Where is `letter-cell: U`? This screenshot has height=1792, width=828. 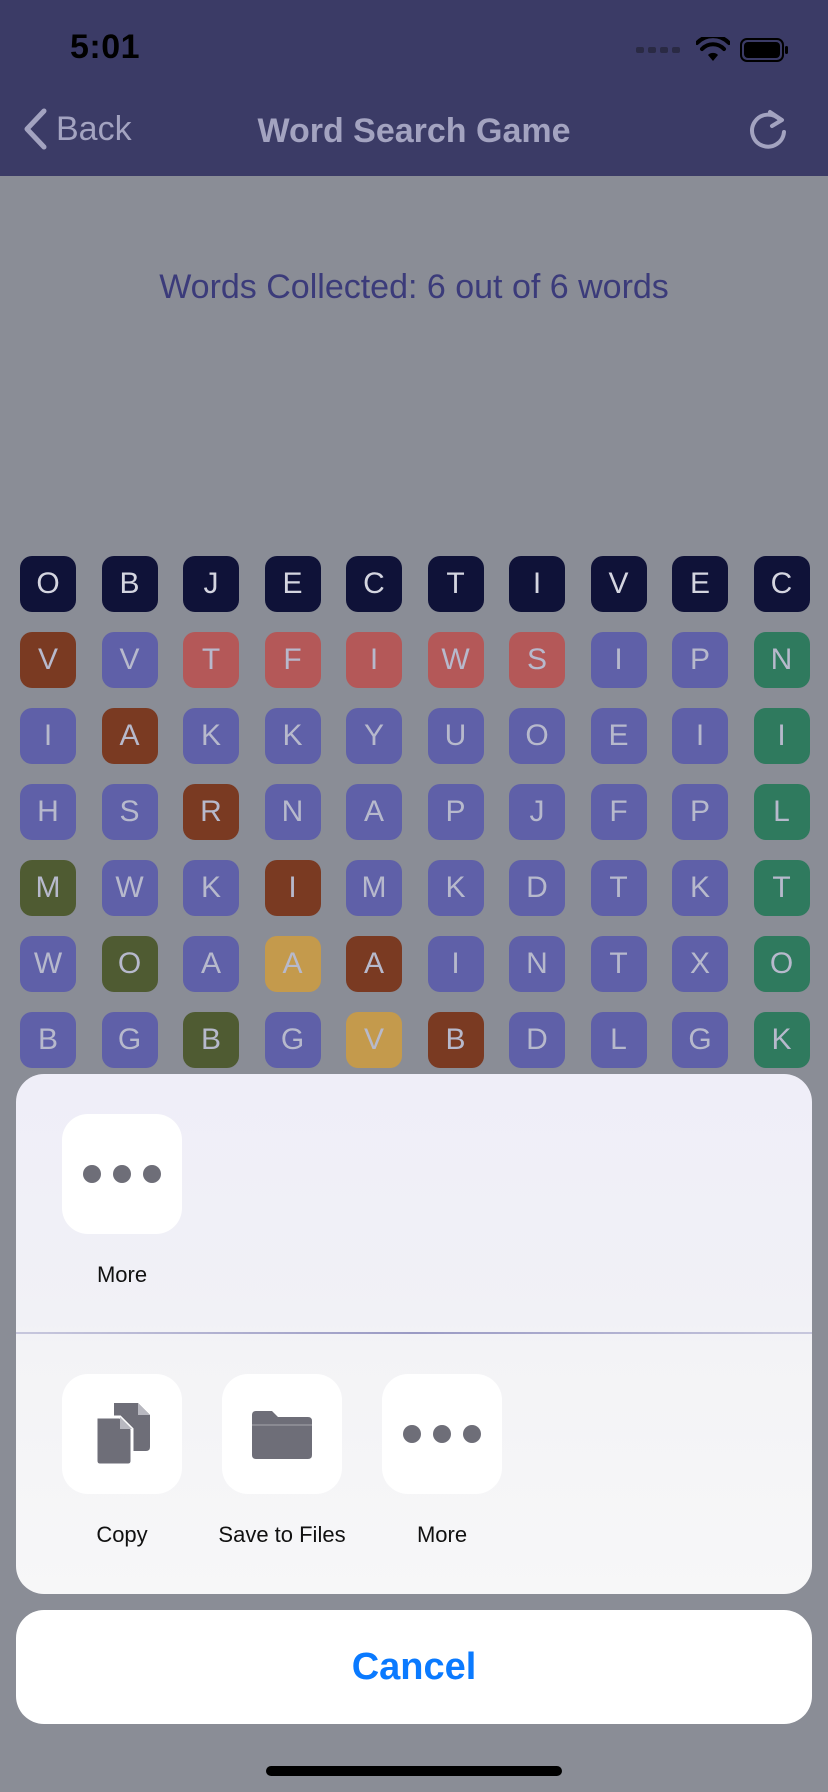 letter-cell: U is located at coordinates (455, 736).